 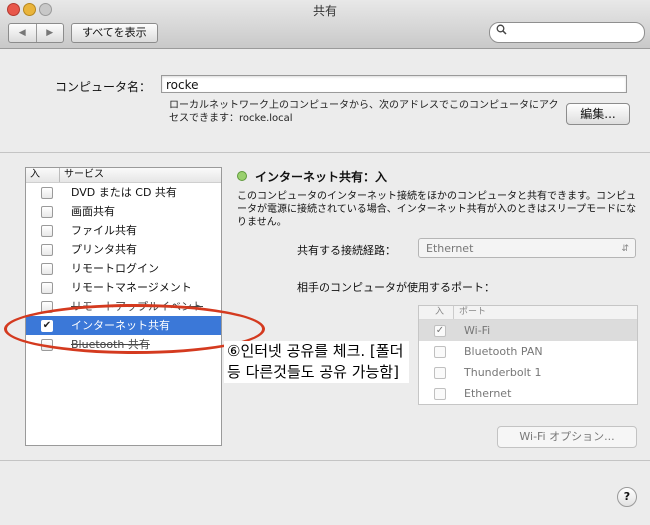 I want to click on share-from-label: 共有する接続経路：, so click(x=346, y=250).